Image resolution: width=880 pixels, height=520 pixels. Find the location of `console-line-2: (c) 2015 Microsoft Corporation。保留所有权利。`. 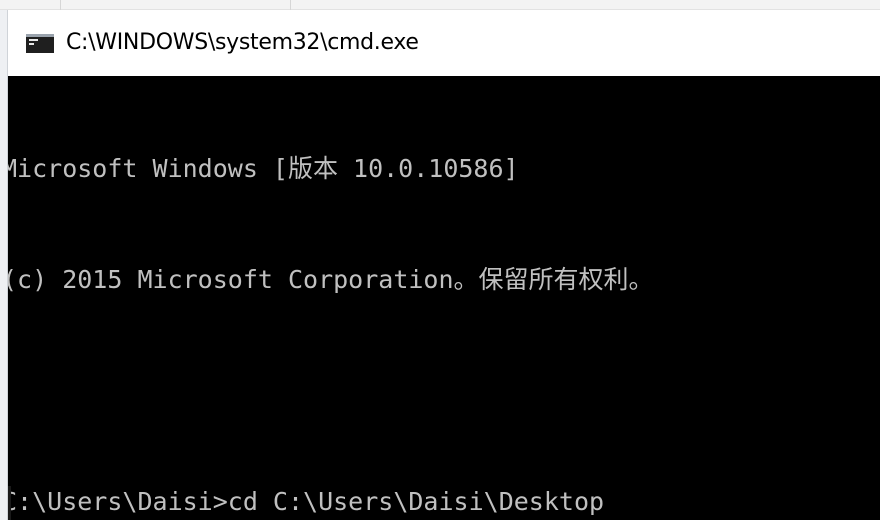

console-line-2: (c) 2015 Microsoft Corporation。保留所有权利。 is located at coordinates (331, 279).